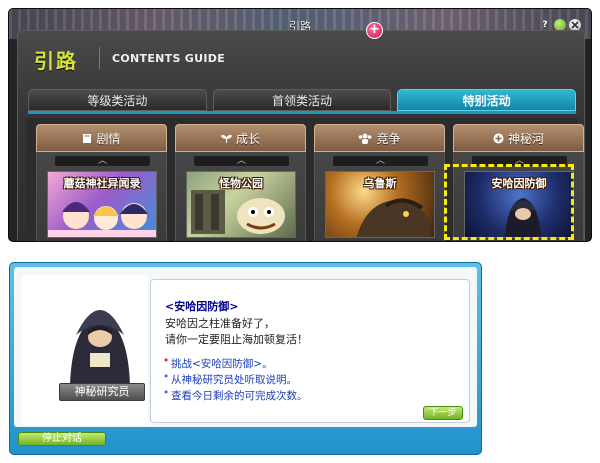 The width and height of the screenshot is (600, 463). I want to click on thumbnail-mushroom-shrine: 蘑菇神社异闻录, so click(102, 204).